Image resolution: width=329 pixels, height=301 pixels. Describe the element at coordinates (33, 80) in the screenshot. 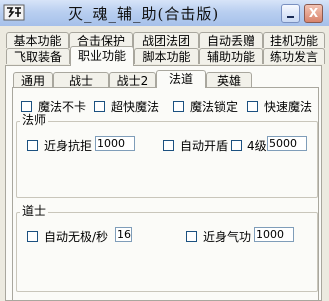

I see `tab-general: 通用` at that location.